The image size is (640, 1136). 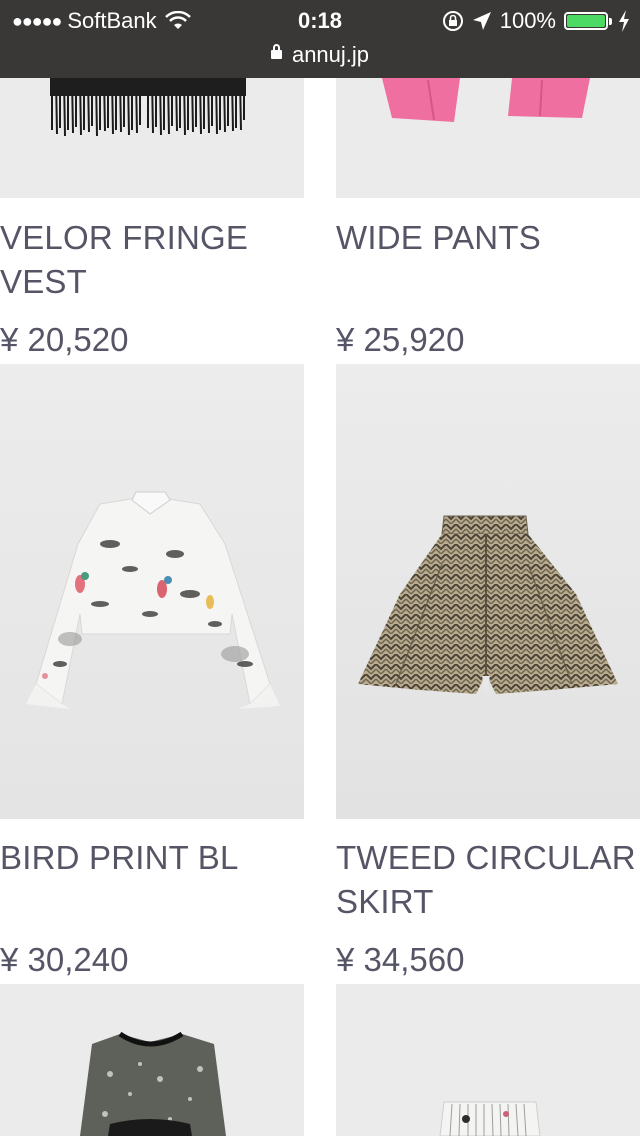 I want to click on url-bar: annuj.jp, so click(x=320, y=55).